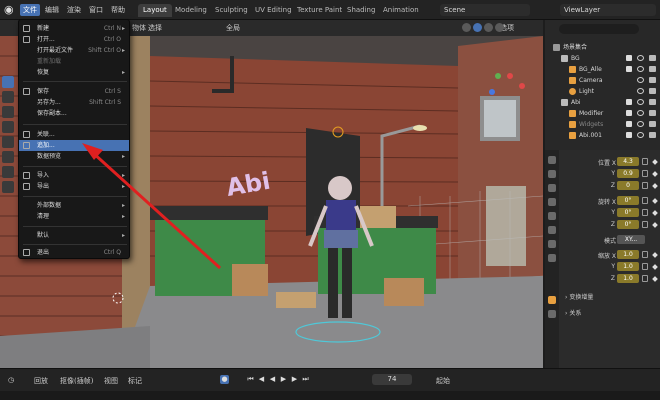  What do you see at coordinates (111, 381) in the screenshot?
I see `view-menu: 视图` at bounding box center [111, 381].